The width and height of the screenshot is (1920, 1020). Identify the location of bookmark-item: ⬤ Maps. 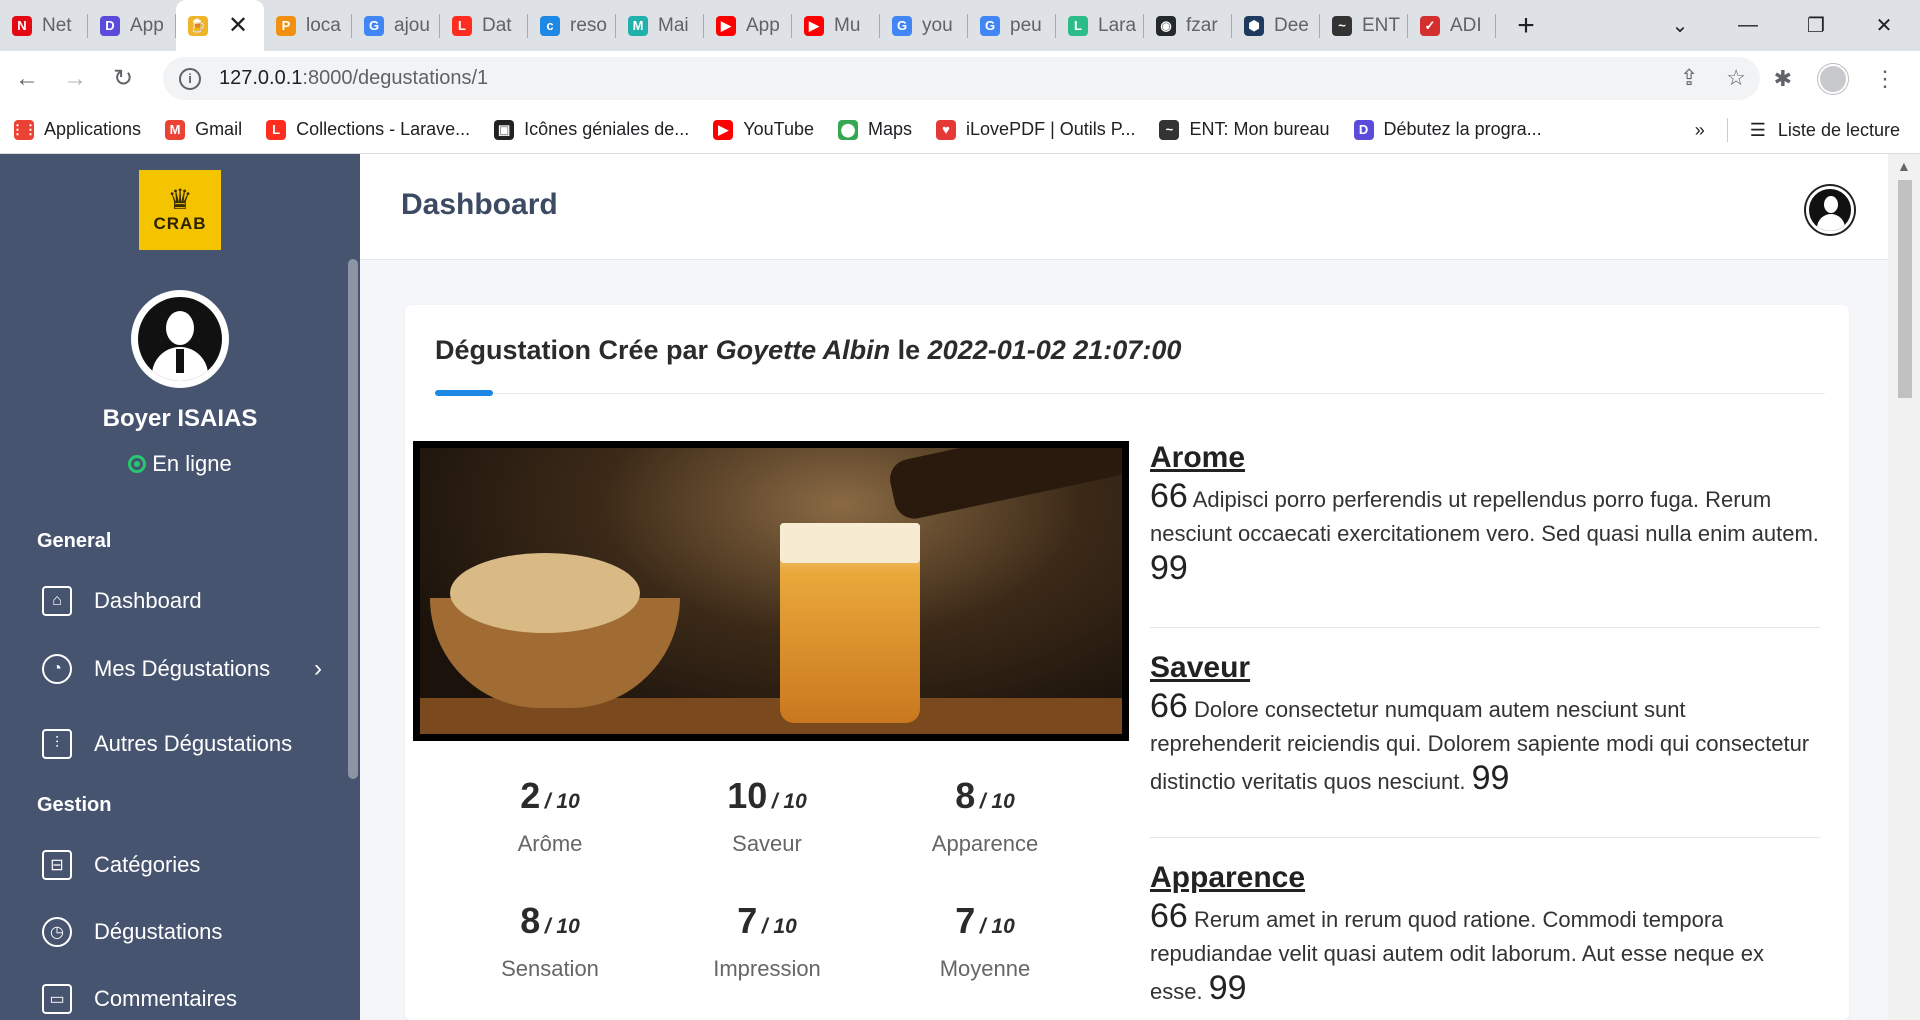
(875, 129).